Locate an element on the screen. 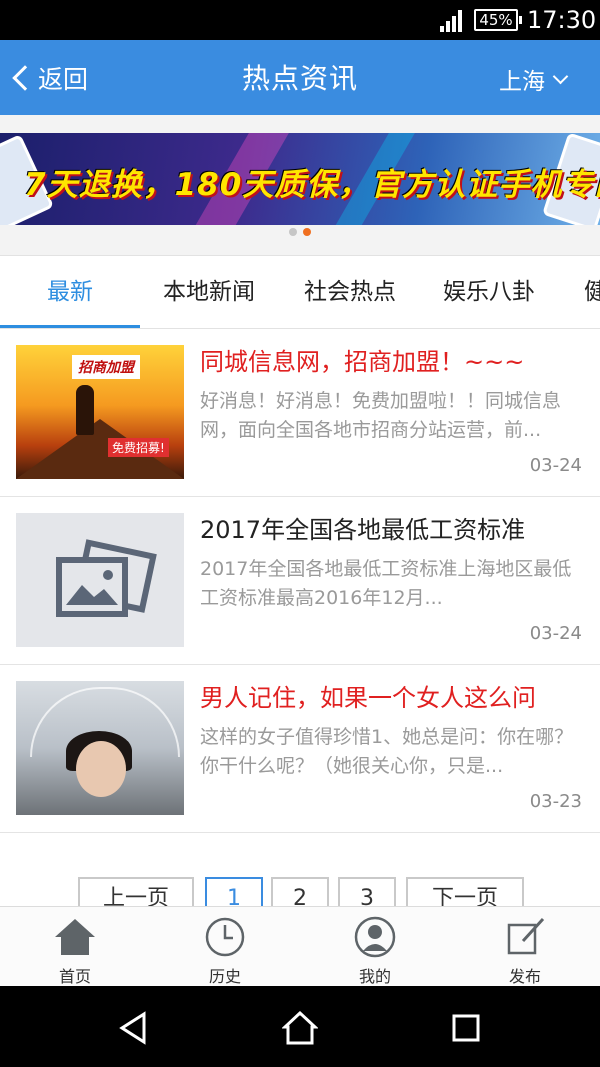 This screenshot has width=600, height=1067. page-button: 2 is located at coordinates (300, 891).